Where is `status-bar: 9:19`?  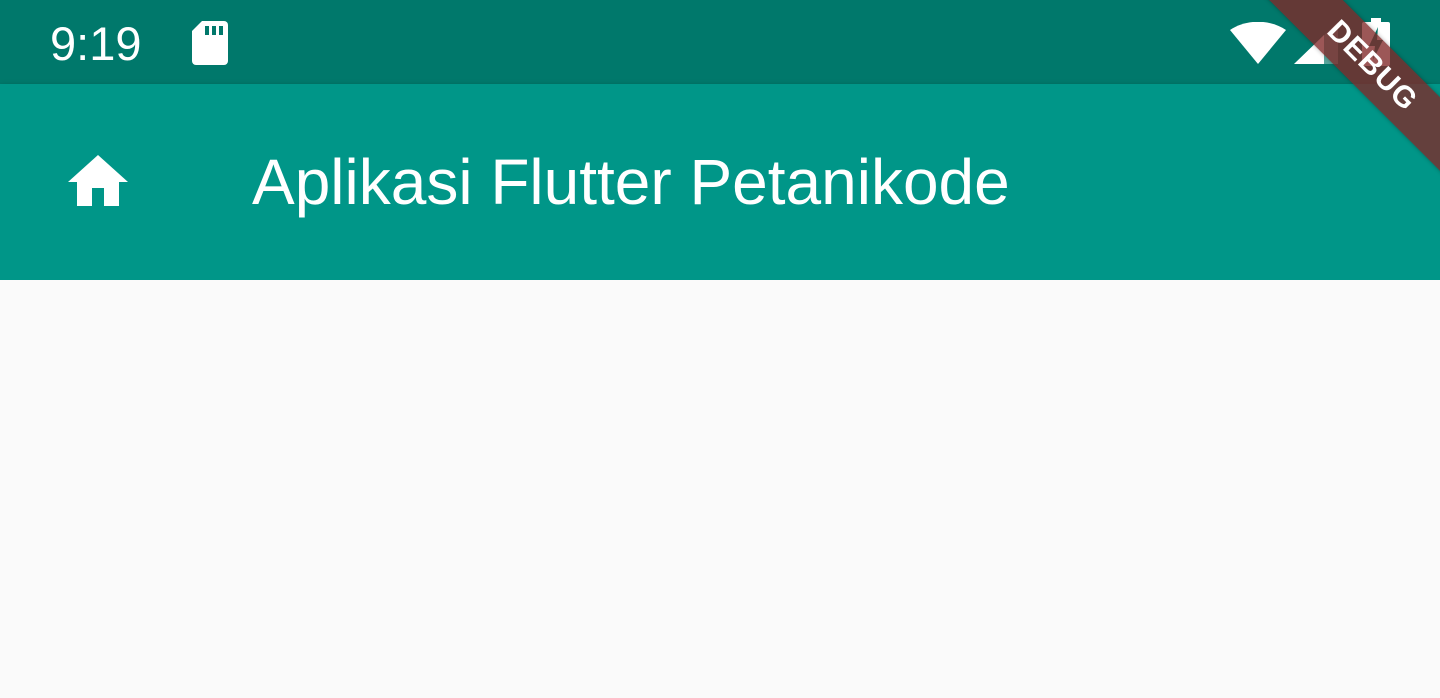
status-bar: 9:19 is located at coordinates (720, 42).